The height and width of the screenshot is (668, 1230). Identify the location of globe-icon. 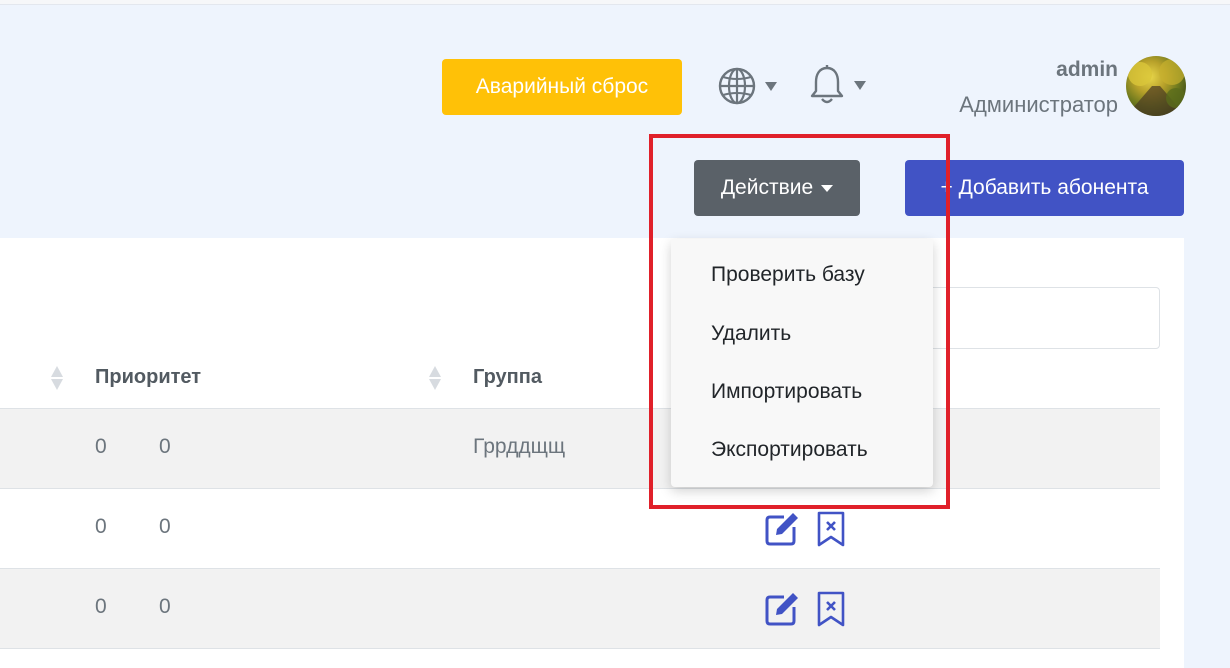
(737, 86).